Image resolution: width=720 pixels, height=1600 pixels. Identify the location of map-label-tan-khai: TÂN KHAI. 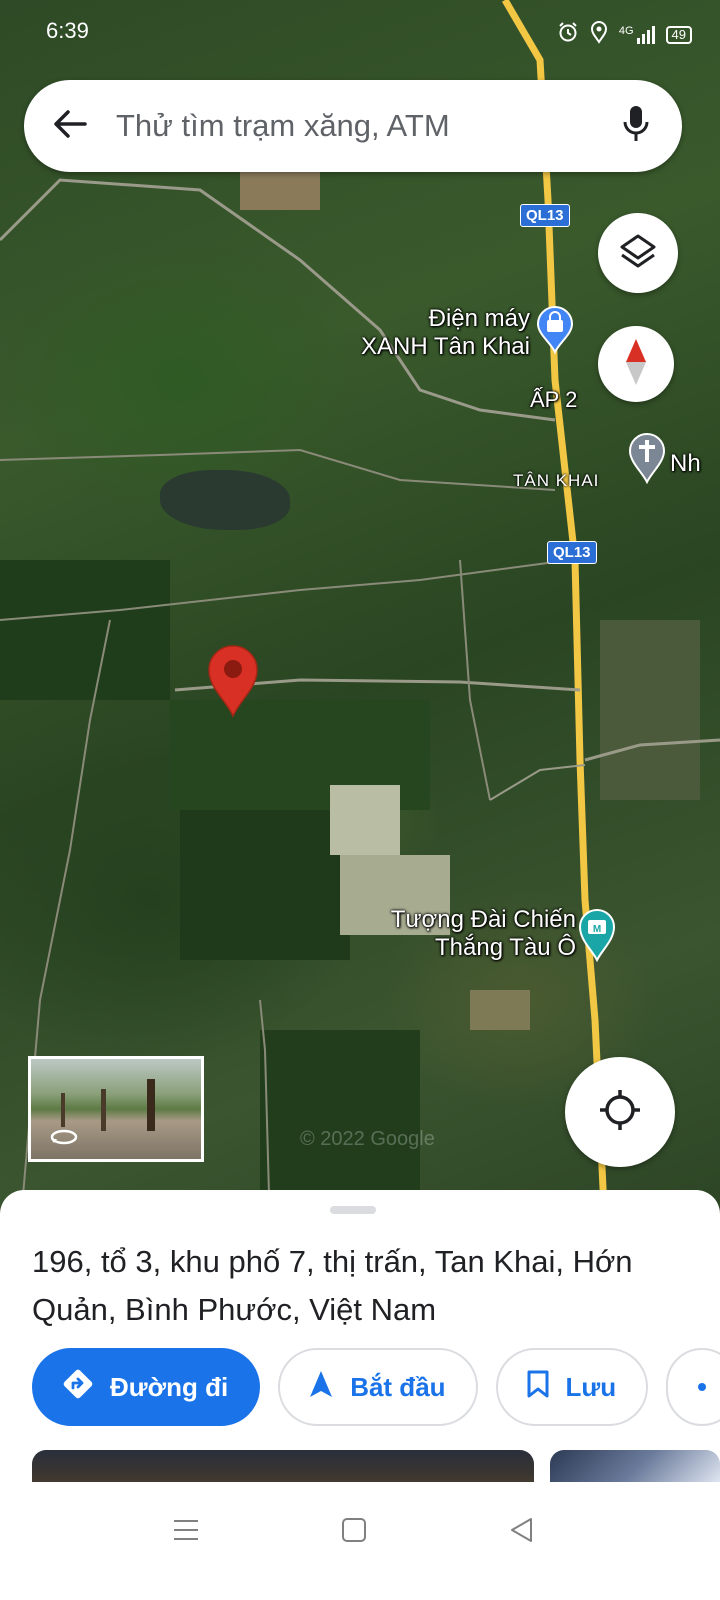
(556, 480).